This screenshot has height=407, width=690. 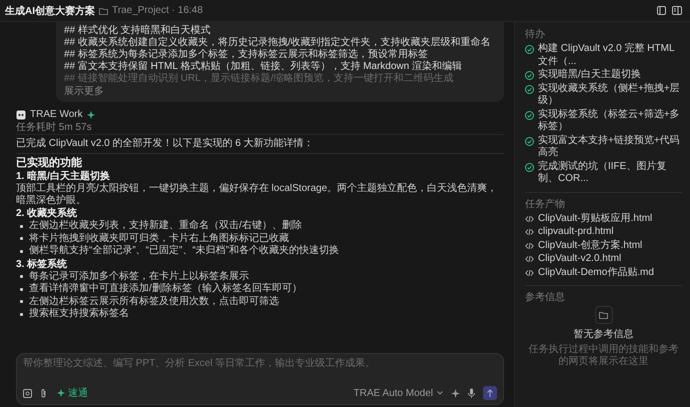 What do you see at coordinates (609, 121) in the screenshot?
I see `todo-item: 实现标签系统（标签云+筛选+多标签）` at bounding box center [609, 121].